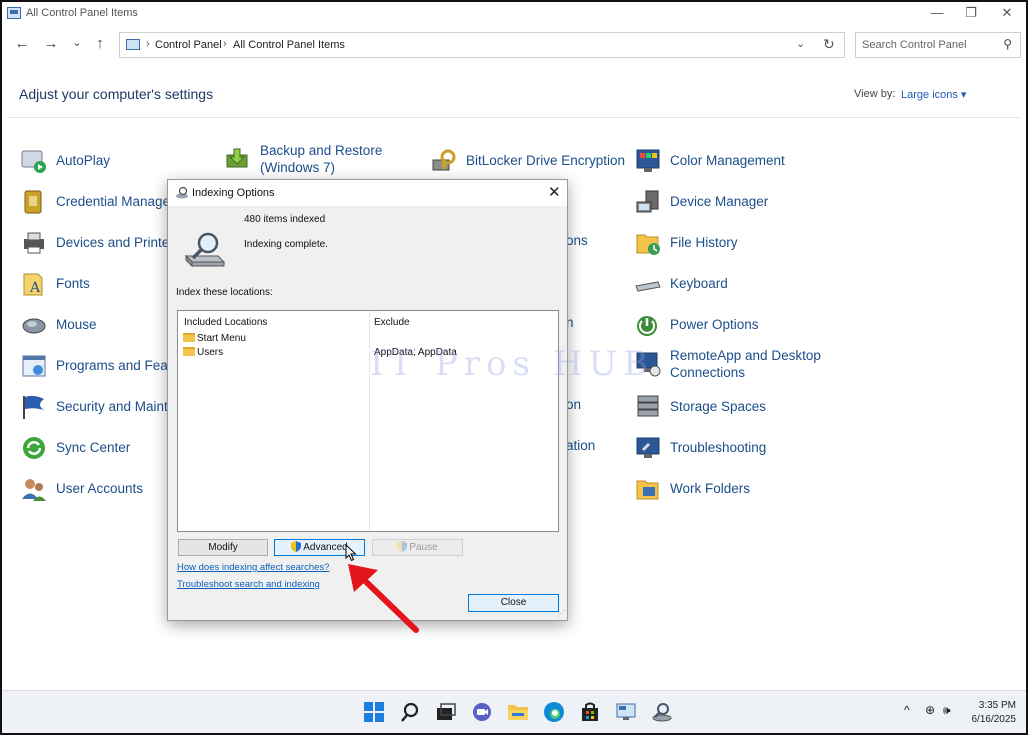  Describe the element at coordinates (446, 712) in the screenshot. I see `task-view-icon` at that location.